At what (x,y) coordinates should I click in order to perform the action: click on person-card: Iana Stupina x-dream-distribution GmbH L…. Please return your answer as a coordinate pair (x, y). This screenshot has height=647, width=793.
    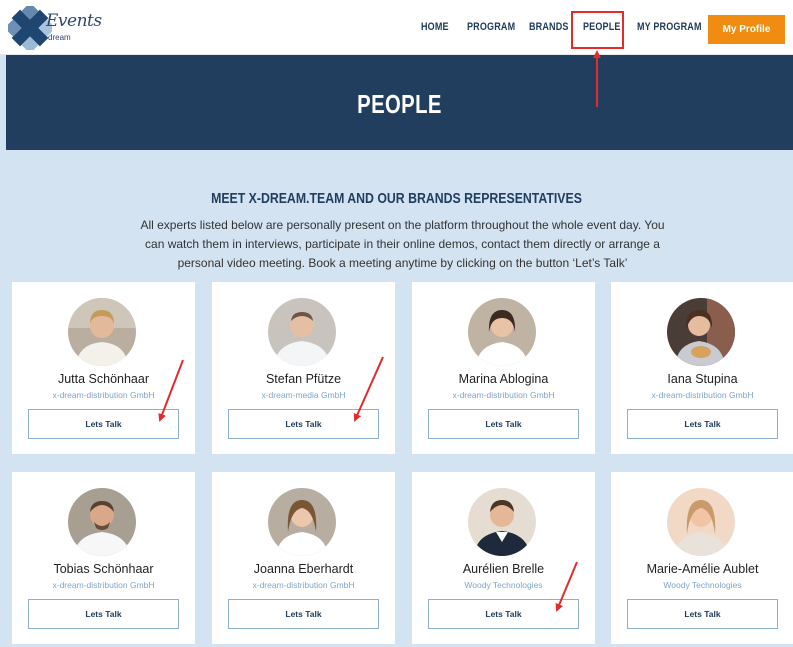
    Looking at the image, I should click on (702, 368).